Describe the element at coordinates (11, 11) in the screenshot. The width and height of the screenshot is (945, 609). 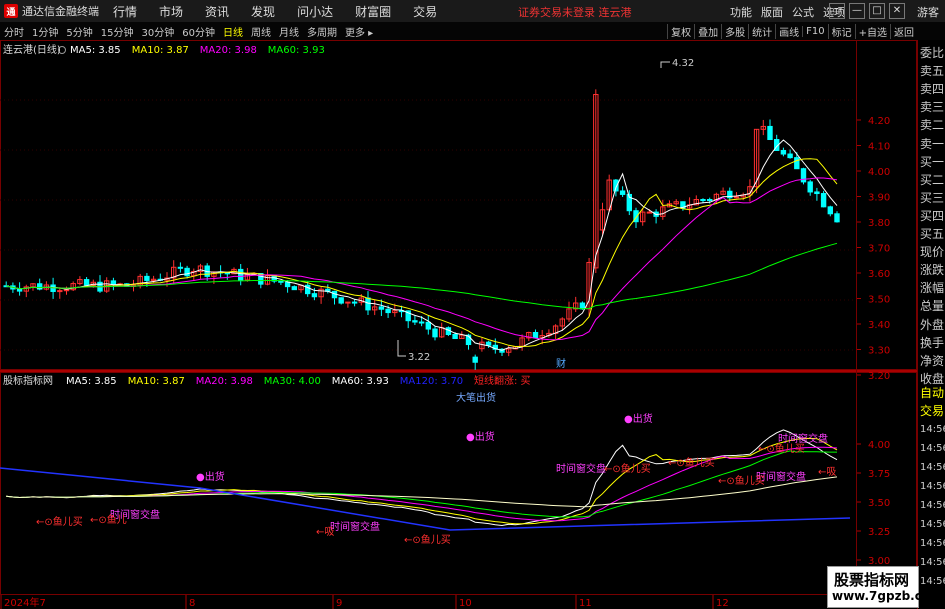
I see `app-logo-icon: 通` at that location.